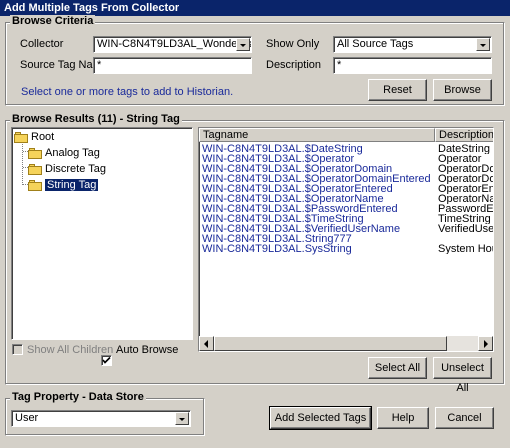  I want to click on tree-item-label: Analog Tag, so click(72, 153).